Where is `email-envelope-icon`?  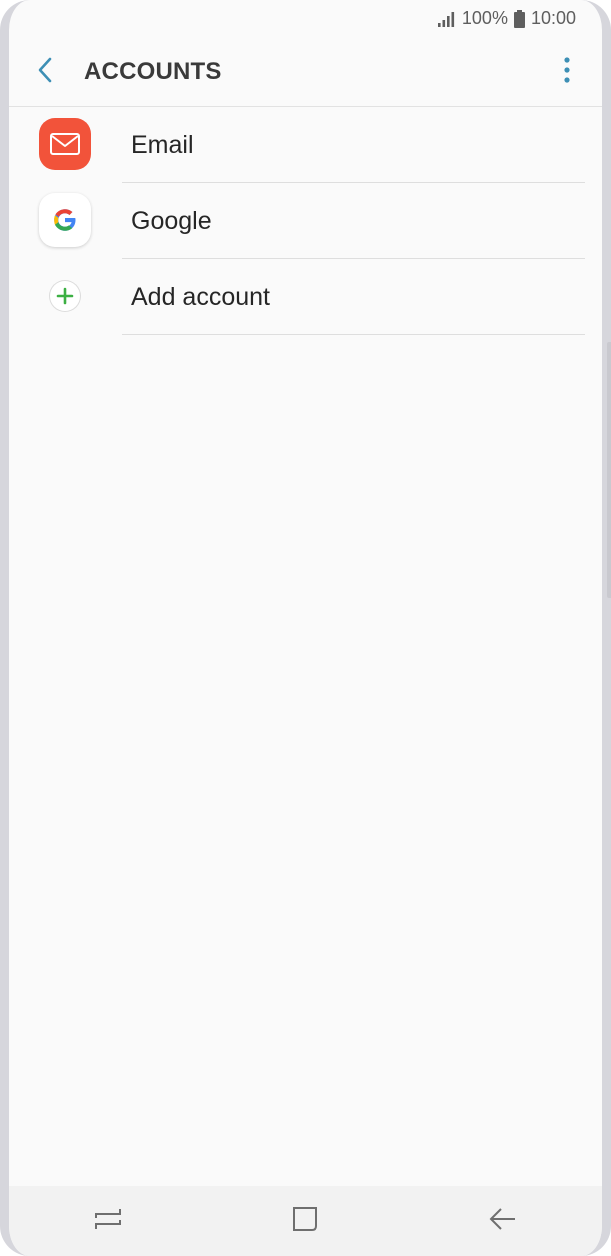
email-envelope-icon is located at coordinates (65, 144).